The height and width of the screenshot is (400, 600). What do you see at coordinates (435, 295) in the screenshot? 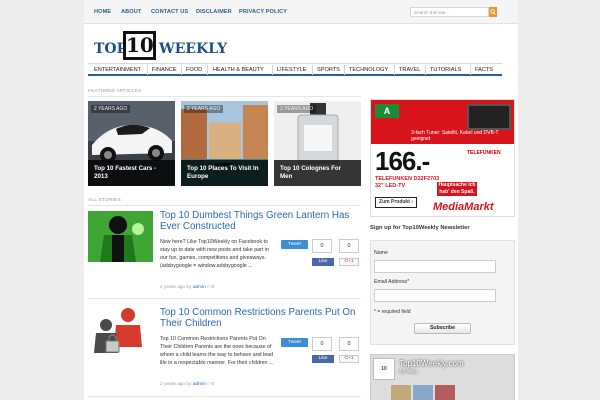
I see `email-field` at bounding box center [435, 295].